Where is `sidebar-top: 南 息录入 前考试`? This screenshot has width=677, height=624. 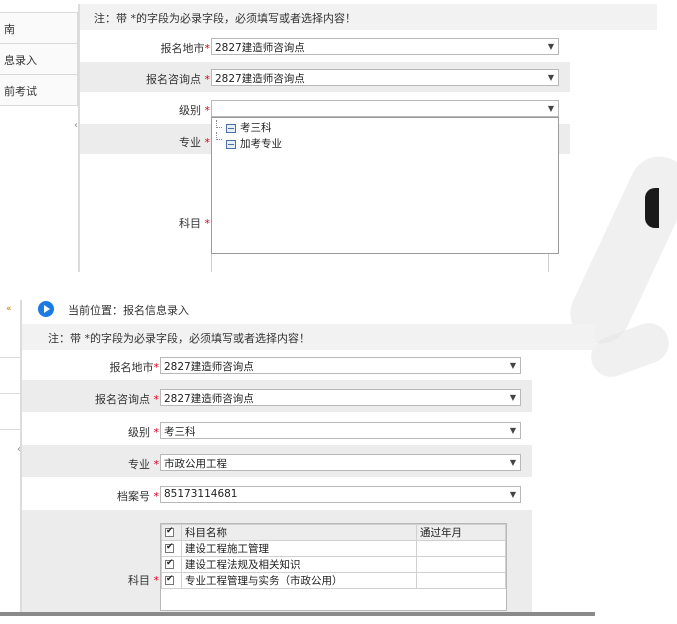
sidebar-top: 南 息录入 前考试 is located at coordinates (39, 59).